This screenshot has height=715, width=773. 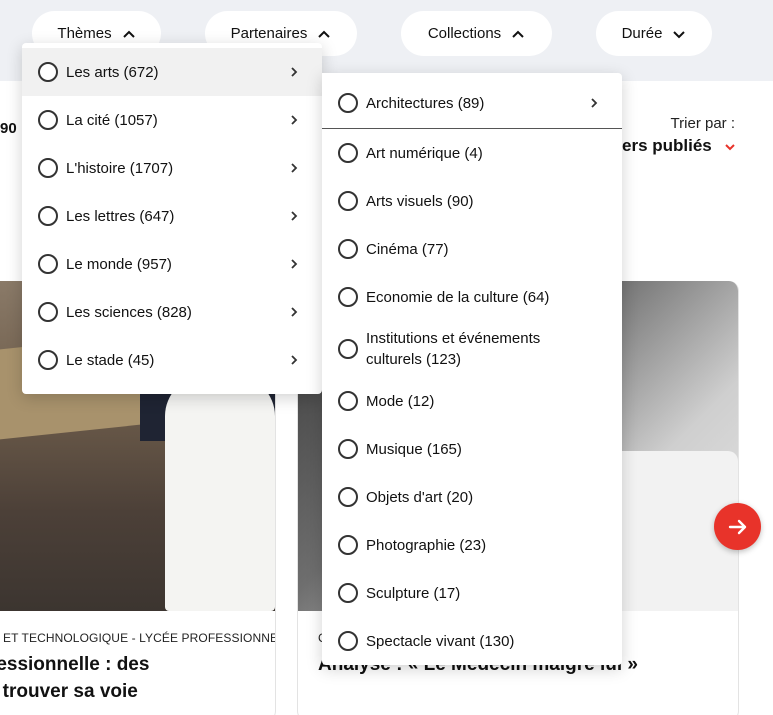 I want to click on theme-option: L'histoire (1707), so click(x=172, y=168).